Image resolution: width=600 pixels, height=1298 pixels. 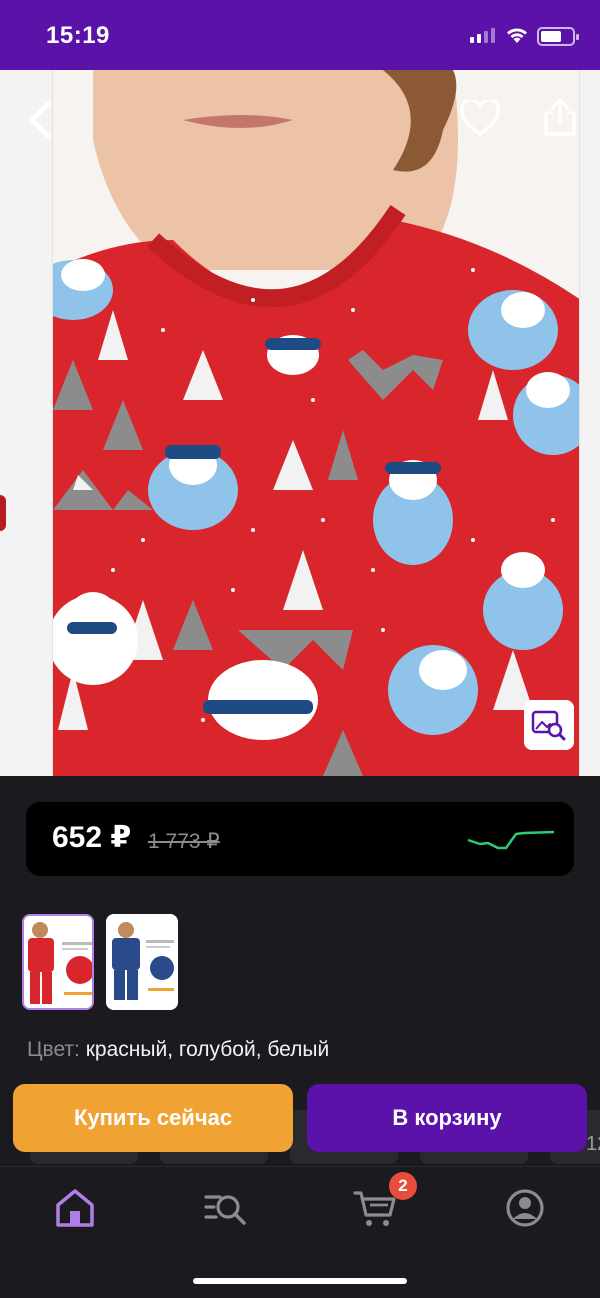 I want to click on thumbnail-strip, so click(x=100, y=962).